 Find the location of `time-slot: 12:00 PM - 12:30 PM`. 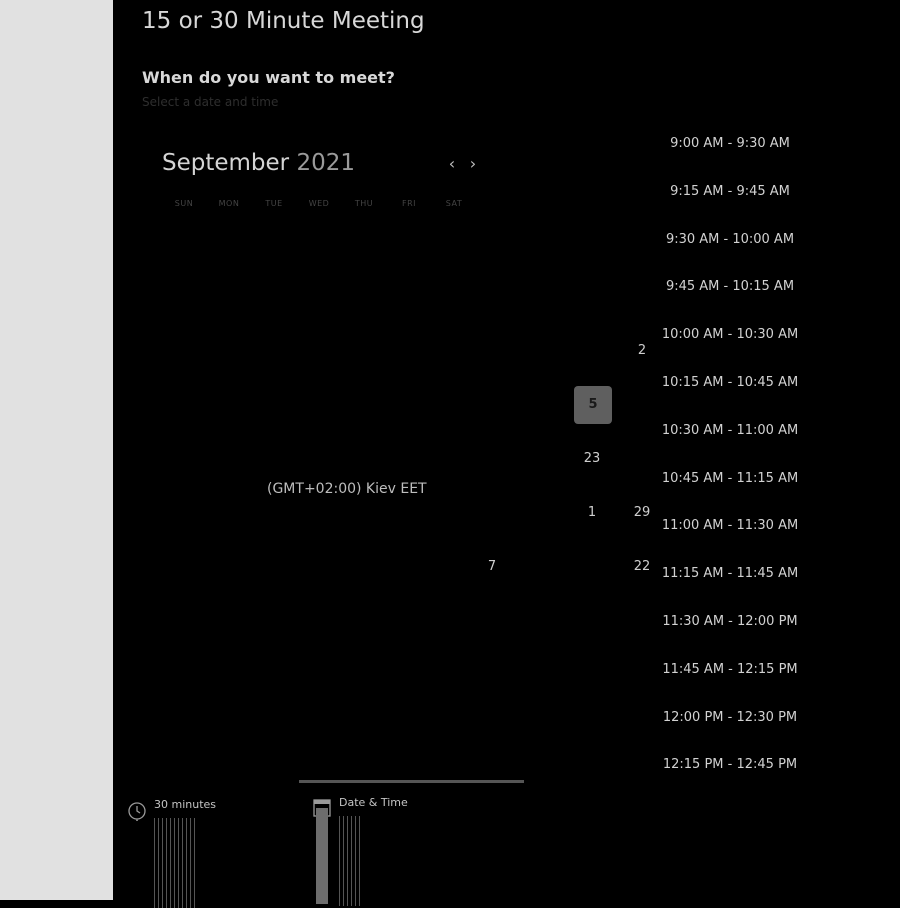

time-slot: 12:00 PM - 12:30 PM is located at coordinates (730, 718).